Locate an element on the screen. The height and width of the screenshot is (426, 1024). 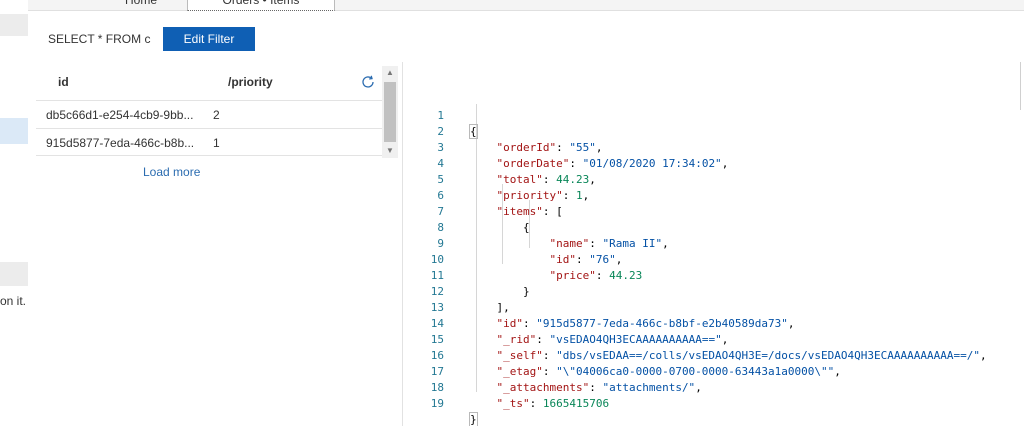
table-row: 915d5877-7eda-466c-b8b... 1 is located at coordinates (209, 142).